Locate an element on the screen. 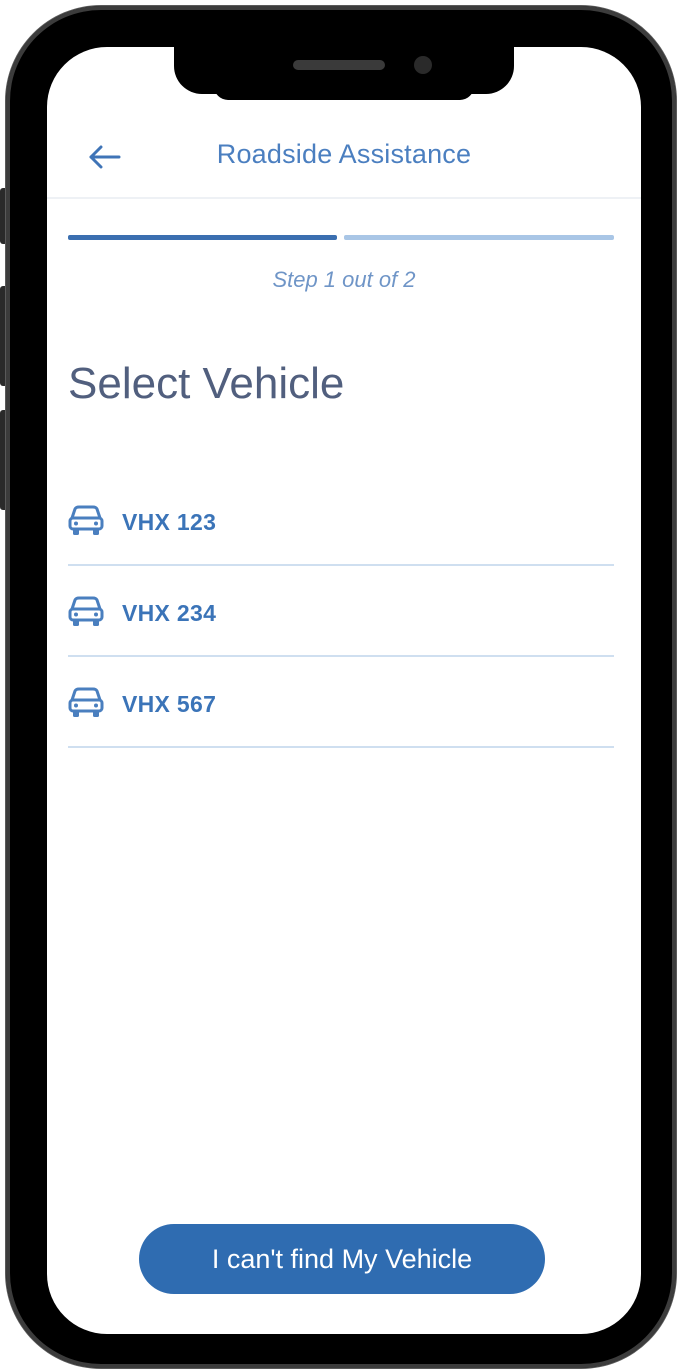  notch-lip is located at coordinates (344, 93).